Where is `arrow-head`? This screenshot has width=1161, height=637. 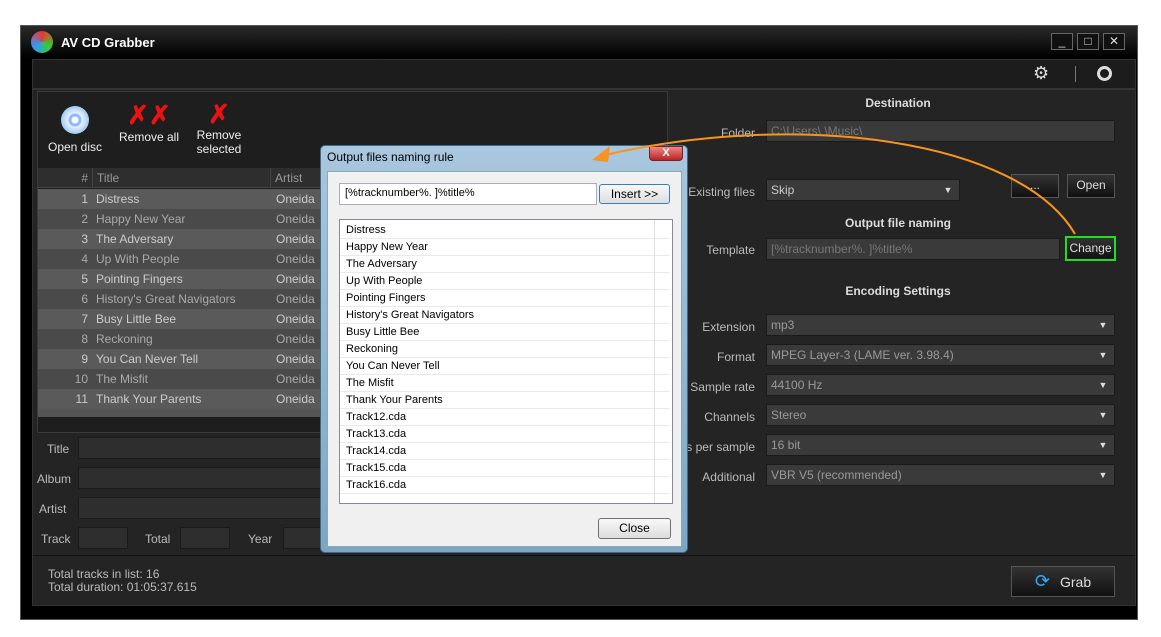
arrow-head is located at coordinates (601, 154).